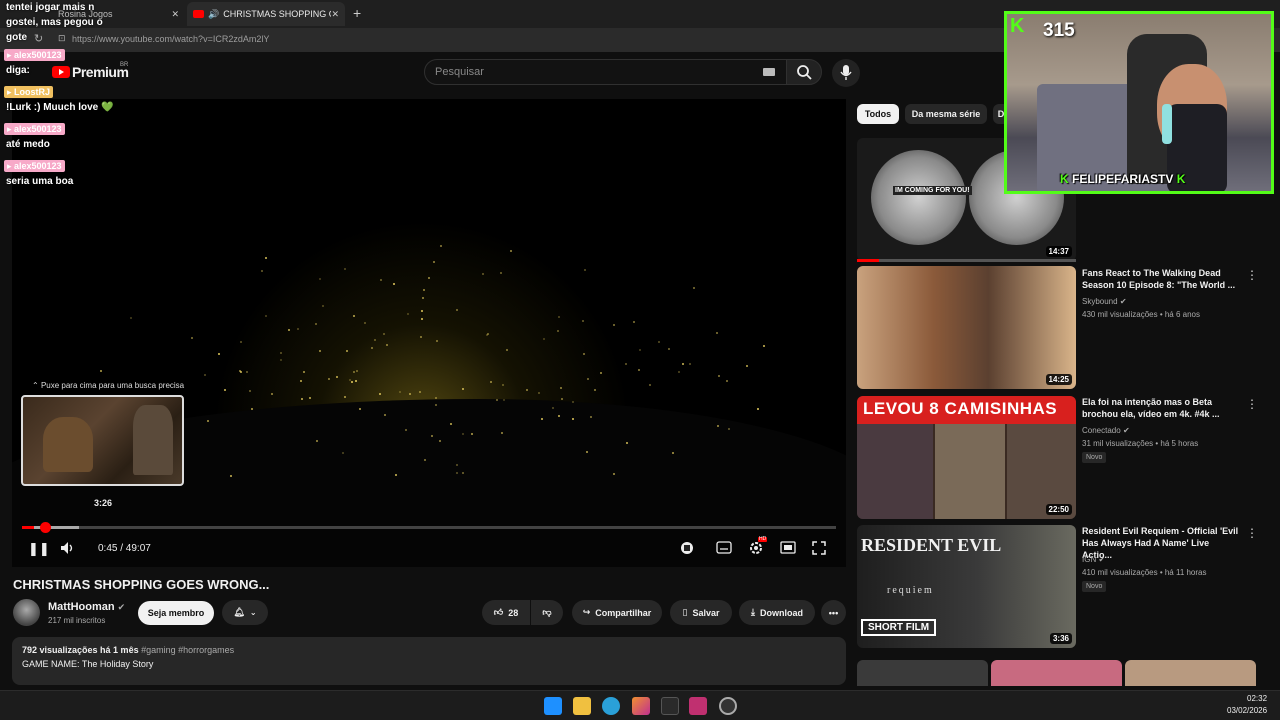  What do you see at coordinates (623, 612) in the screenshot?
I see `share-label: Compartilhar` at bounding box center [623, 612].